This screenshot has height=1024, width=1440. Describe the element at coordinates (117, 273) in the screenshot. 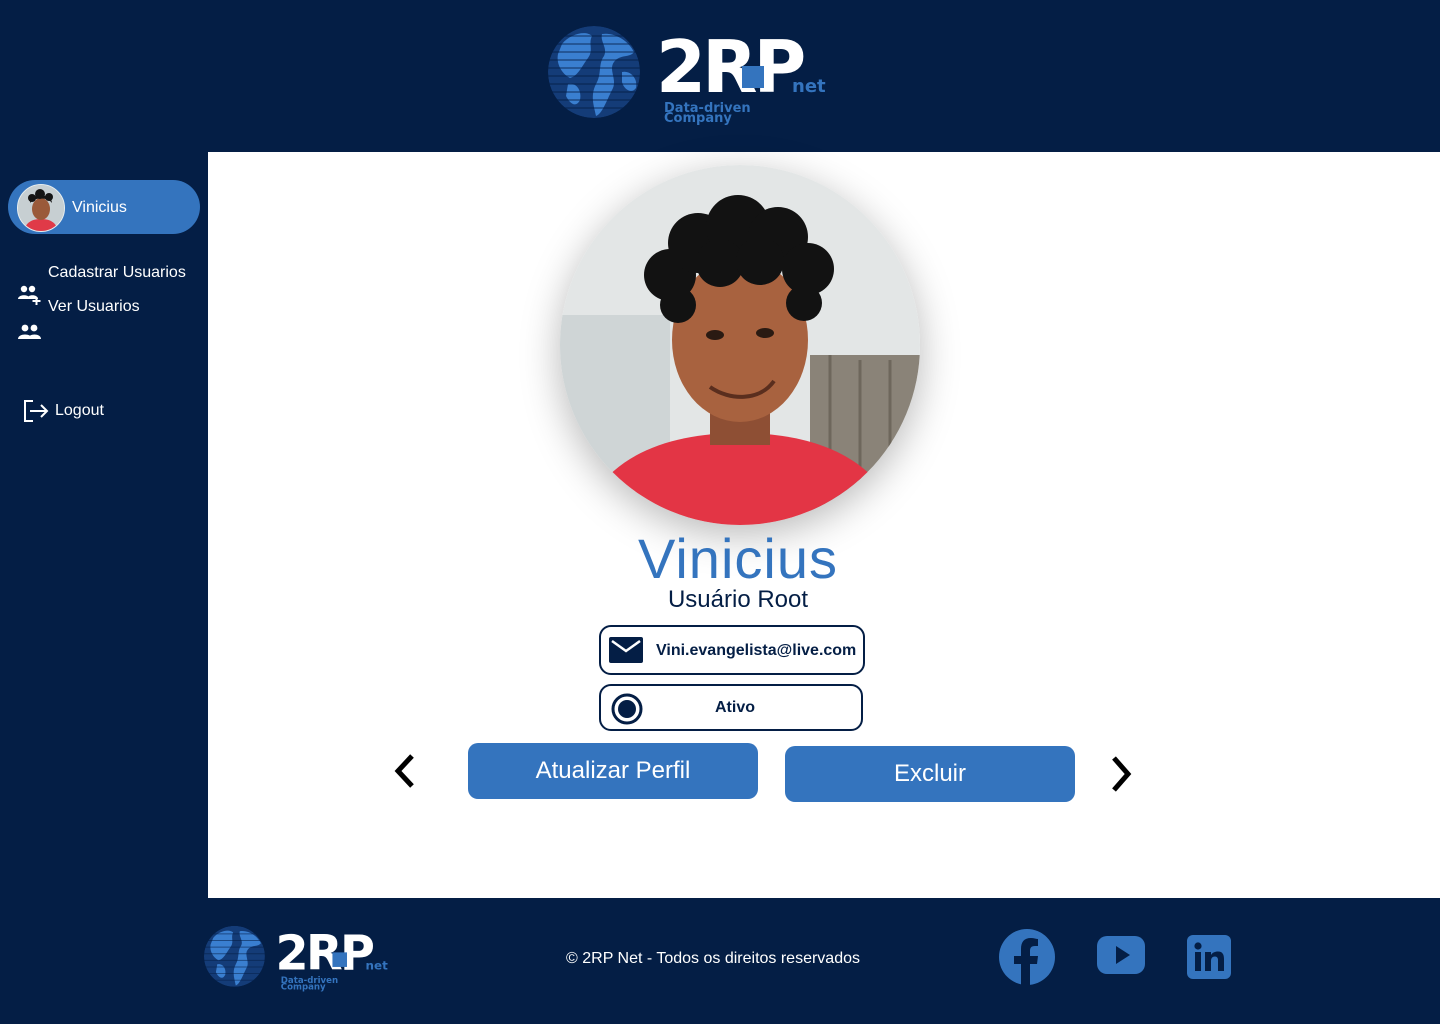

I see `sidebar-item-cadastrar-usuarios: Cadastrar Usuarios` at that location.